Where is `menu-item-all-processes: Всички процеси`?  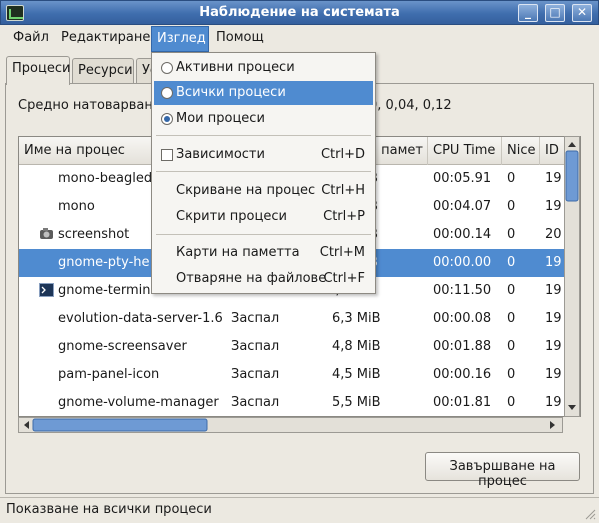
menu-item-all-processes: Всички процеси is located at coordinates (263, 93).